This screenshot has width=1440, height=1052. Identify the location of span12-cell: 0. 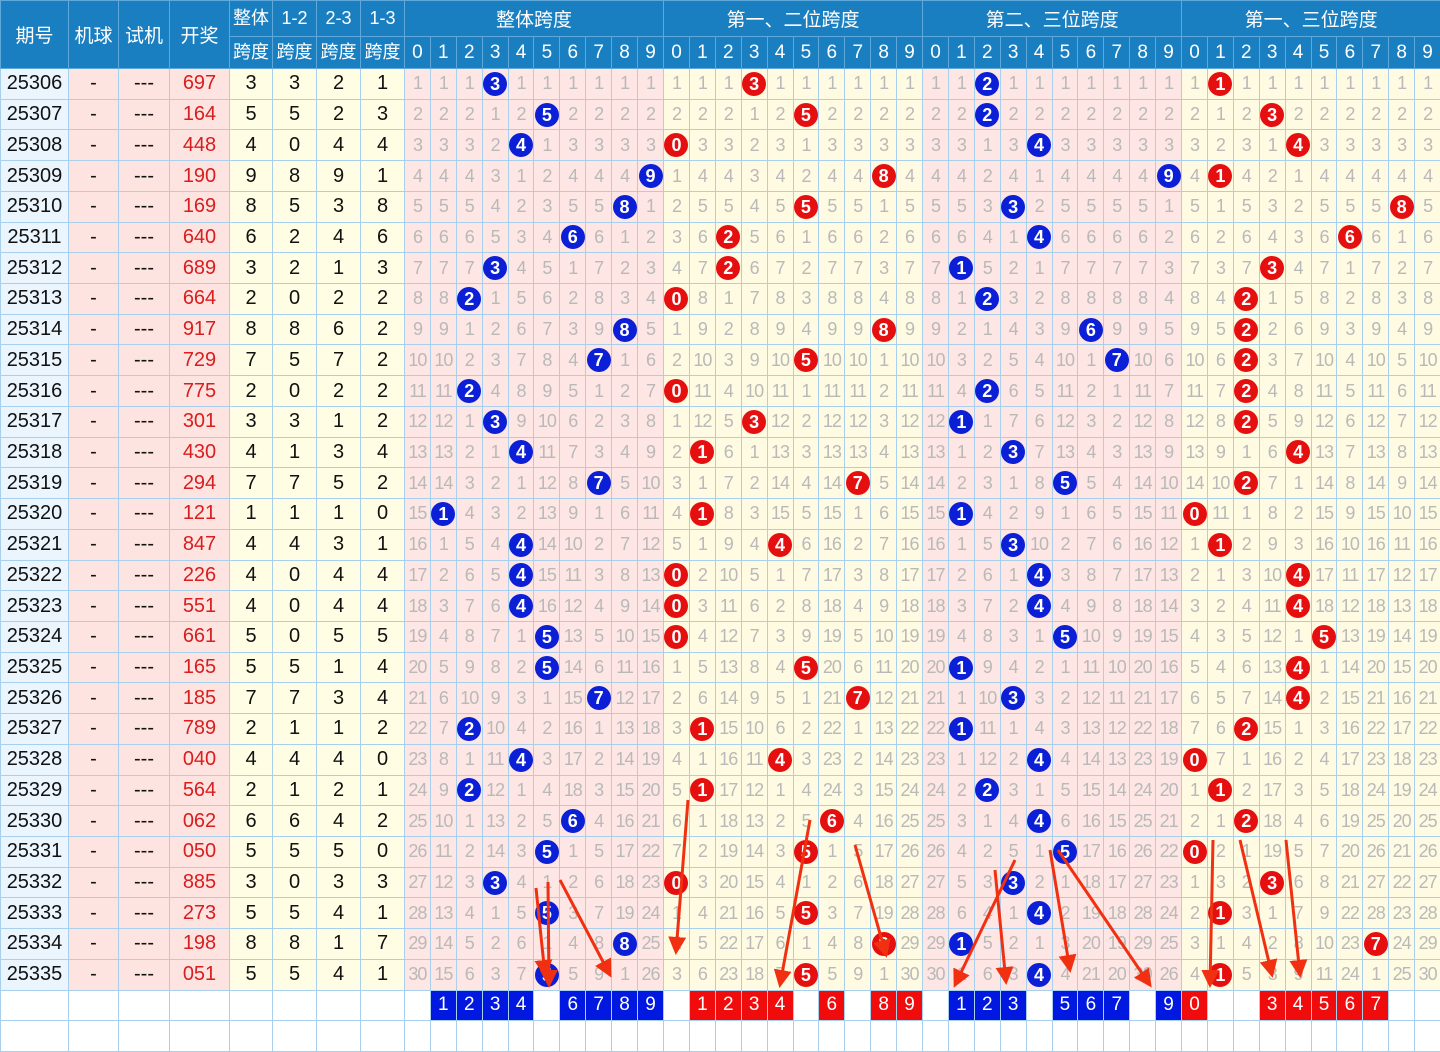
(295, 636).